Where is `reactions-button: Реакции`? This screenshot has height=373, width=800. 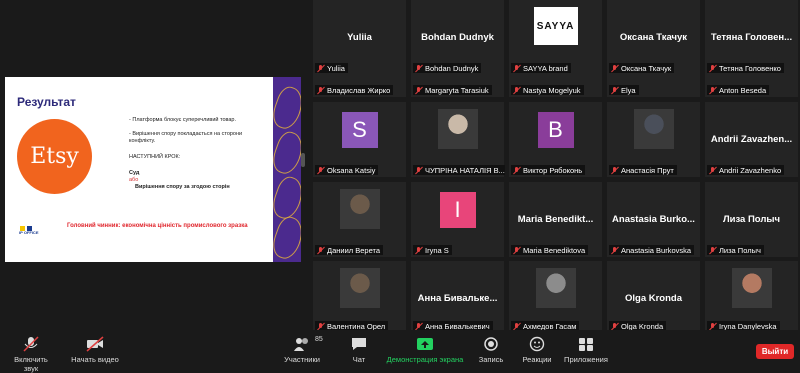
reactions-button: Реакции is located at coordinates (537, 350).